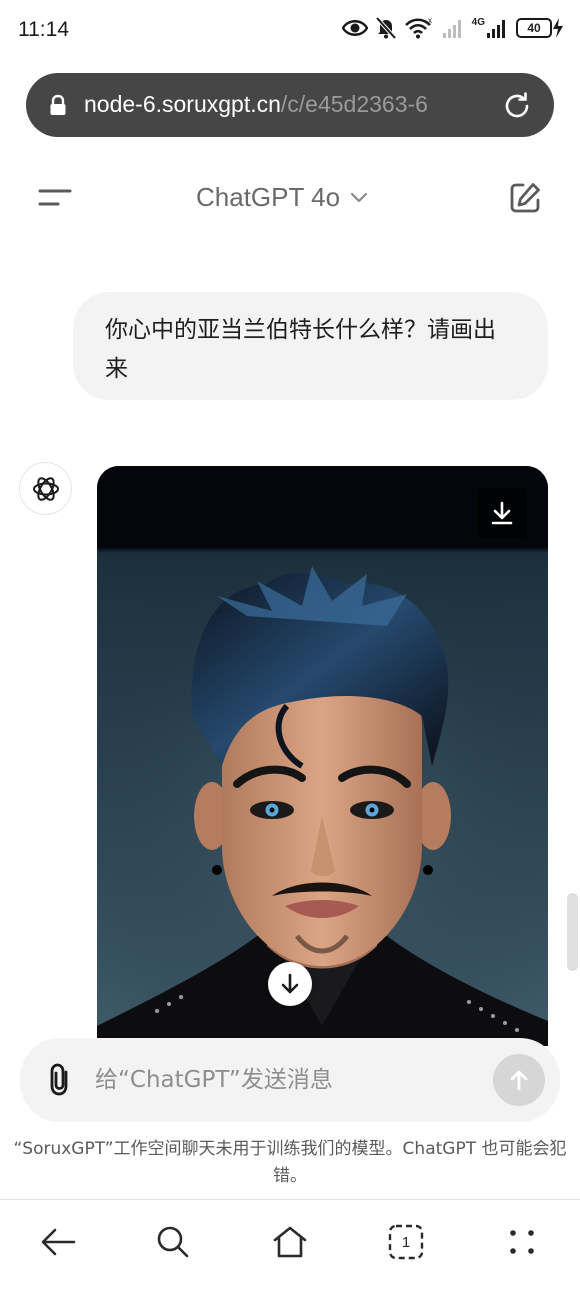 The image size is (580, 1289). I want to click on new-chat-icon, so click(525, 198).